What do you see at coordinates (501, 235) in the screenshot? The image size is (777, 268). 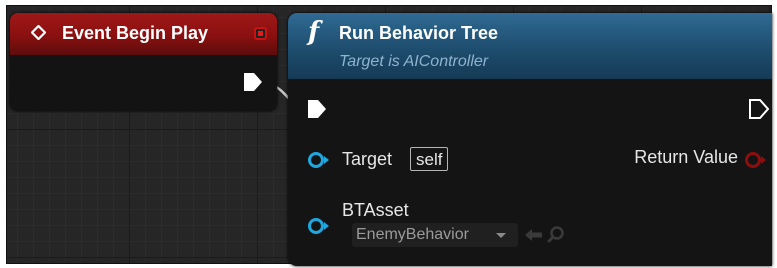 I see `dropdown-arrow-icon` at bounding box center [501, 235].